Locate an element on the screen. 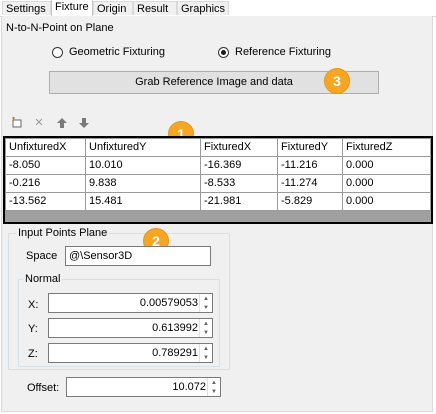 Image resolution: width=436 pixels, height=414 pixels. table-cell: -5.829 is located at coordinates (310, 201).